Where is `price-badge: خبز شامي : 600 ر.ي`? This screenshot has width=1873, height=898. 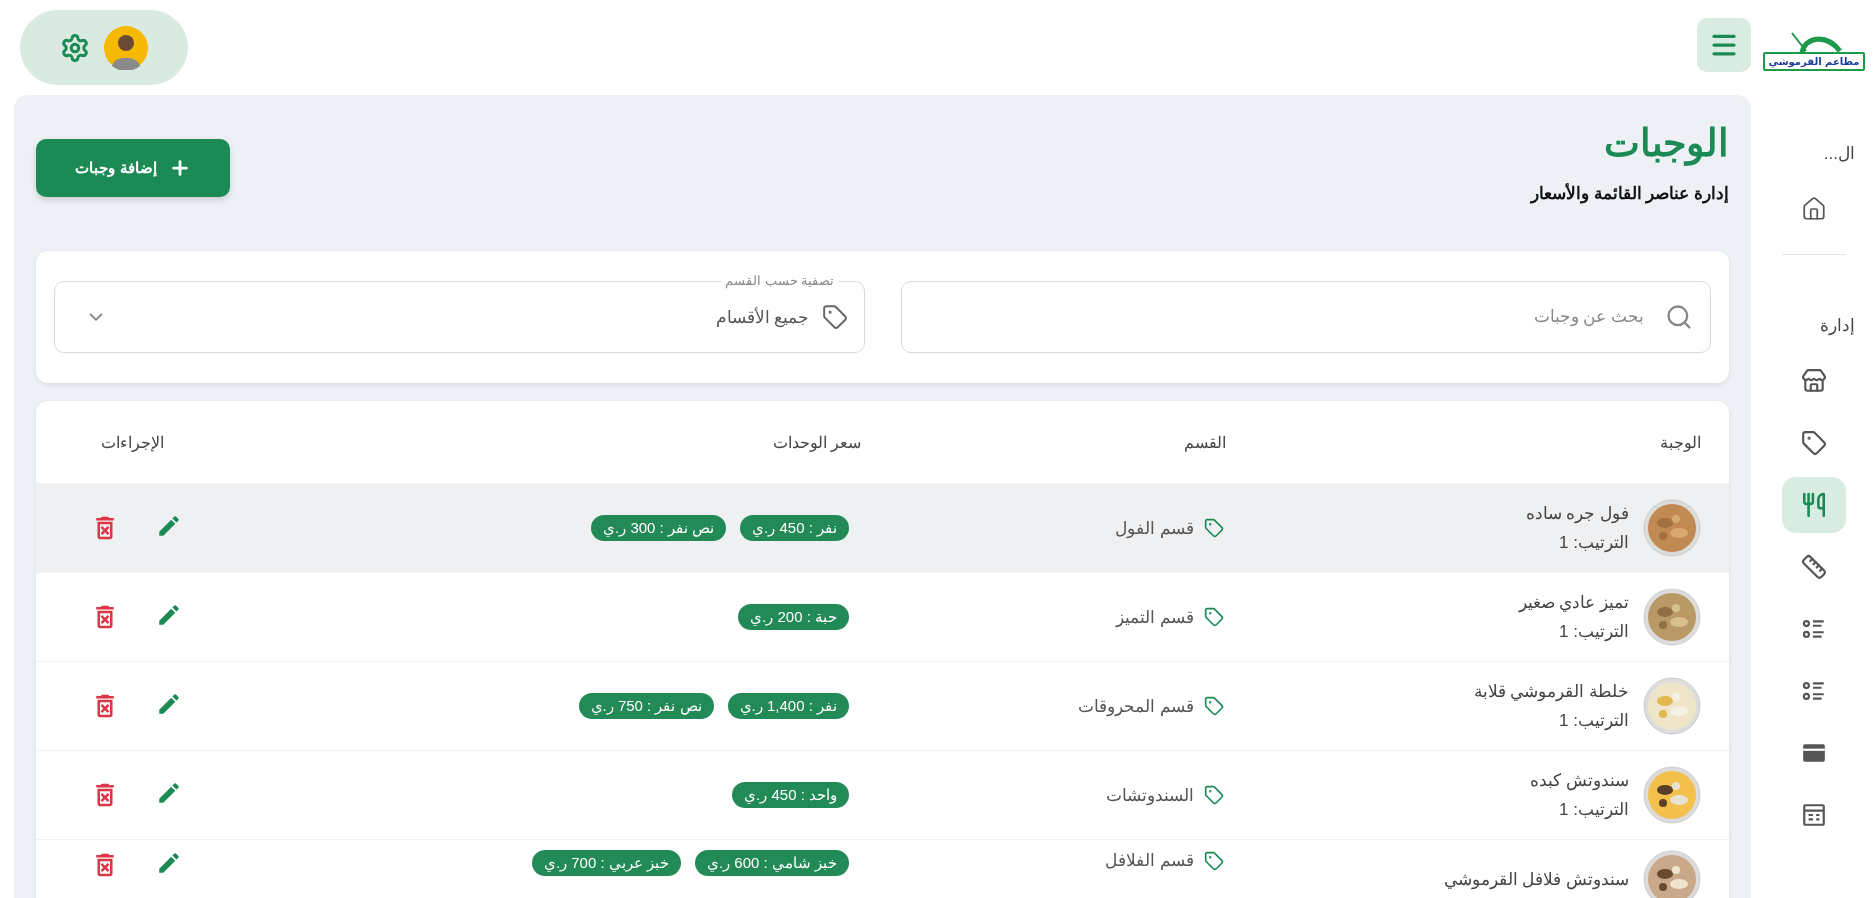
price-badge: خبز شامي : 600 ر.ي is located at coordinates (771, 863).